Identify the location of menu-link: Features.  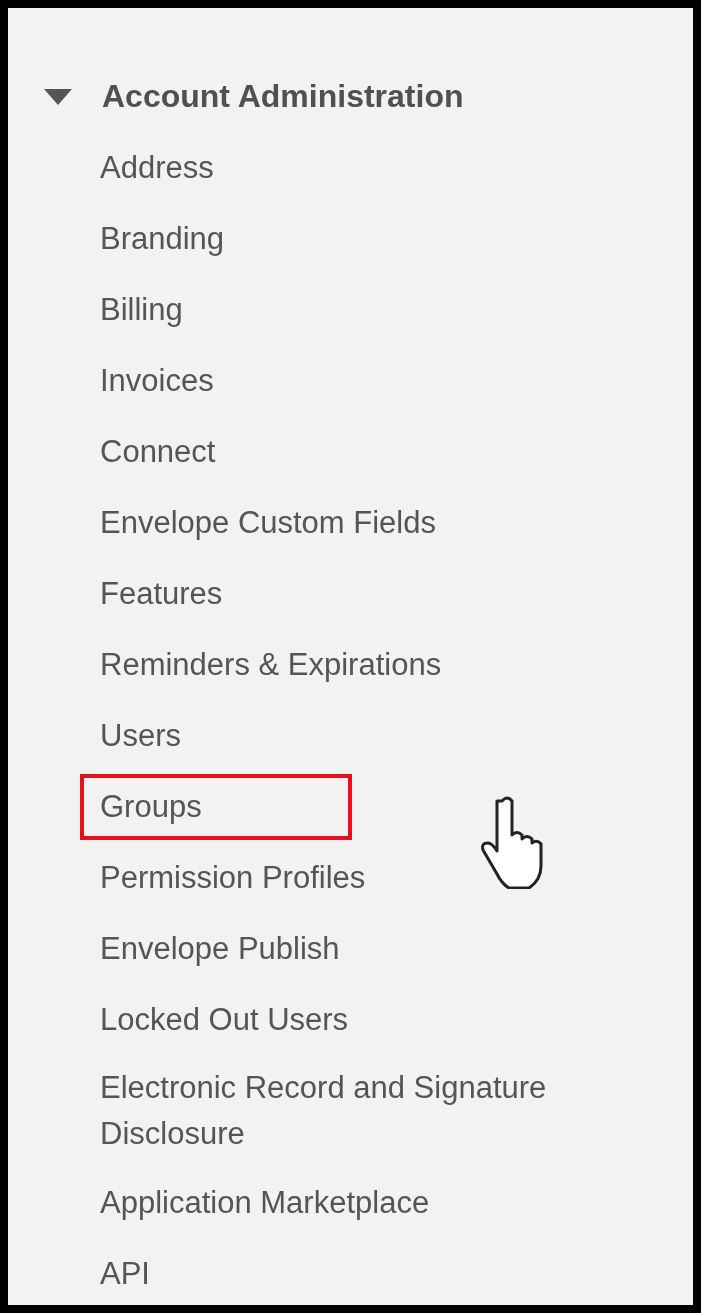
(216, 593).